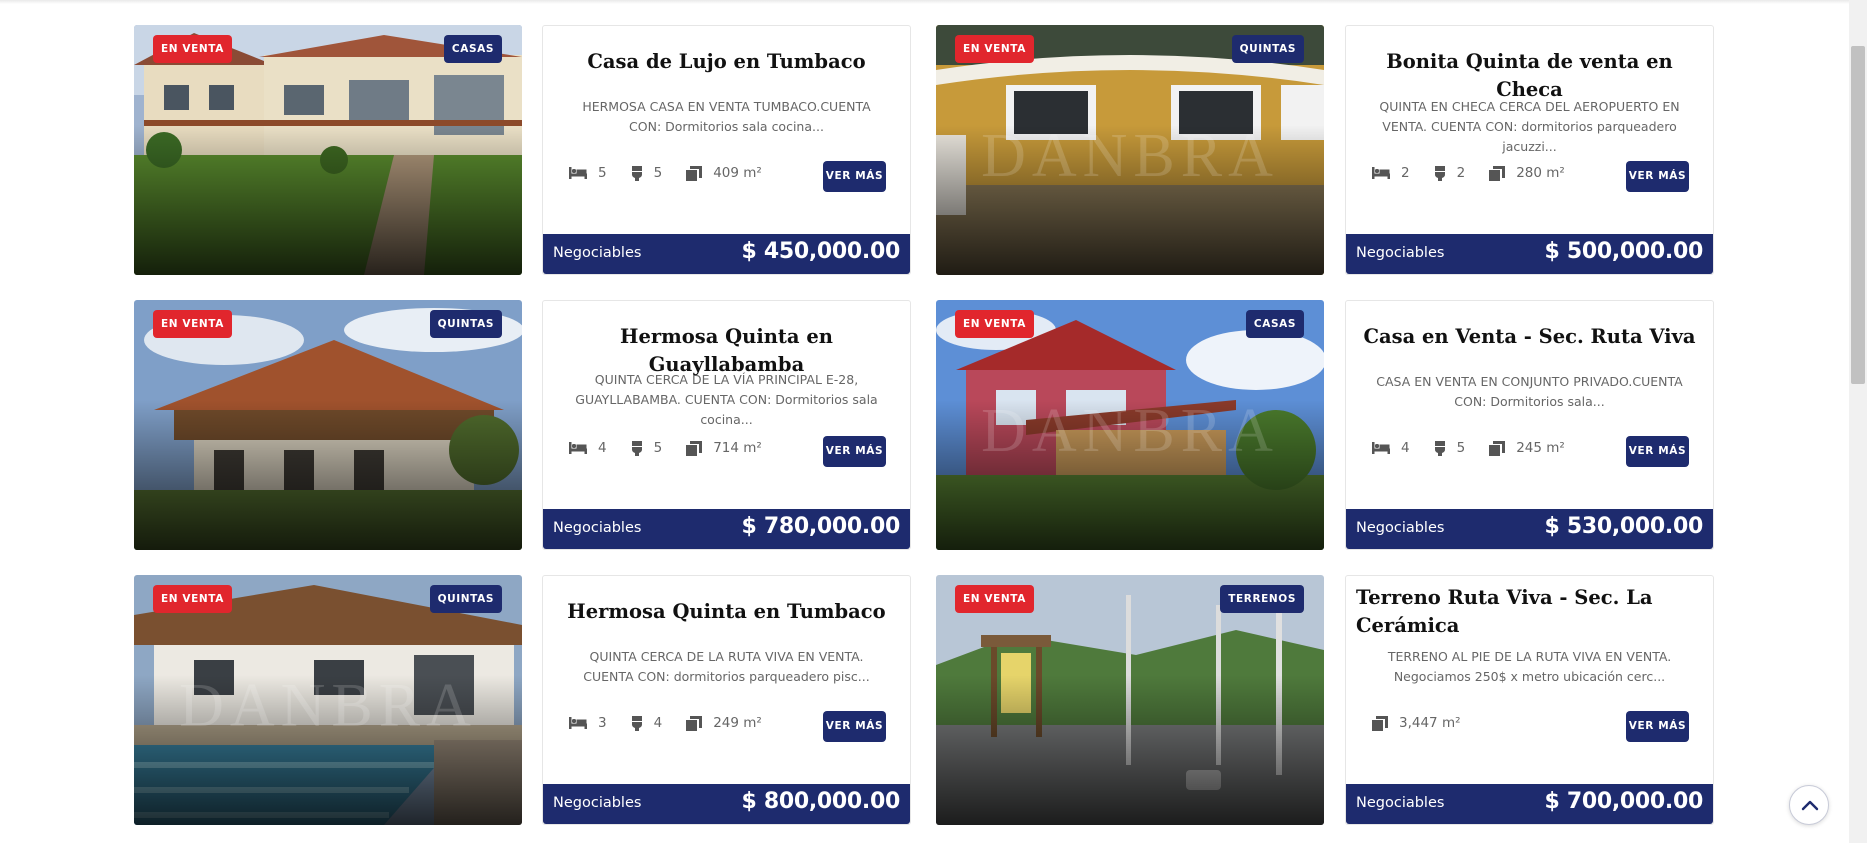  I want to click on area-feature: 249 m², so click(724, 723).